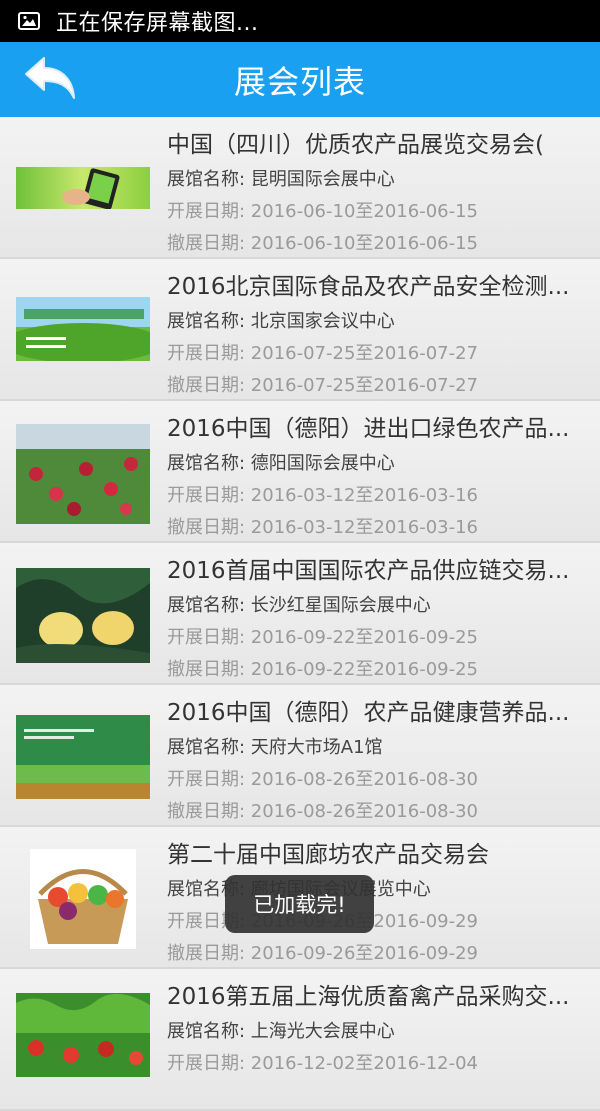 This screenshot has height=1111, width=600. I want to click on item-venue: 展馆名称: 北京国家会议中心, so click(281, 321).